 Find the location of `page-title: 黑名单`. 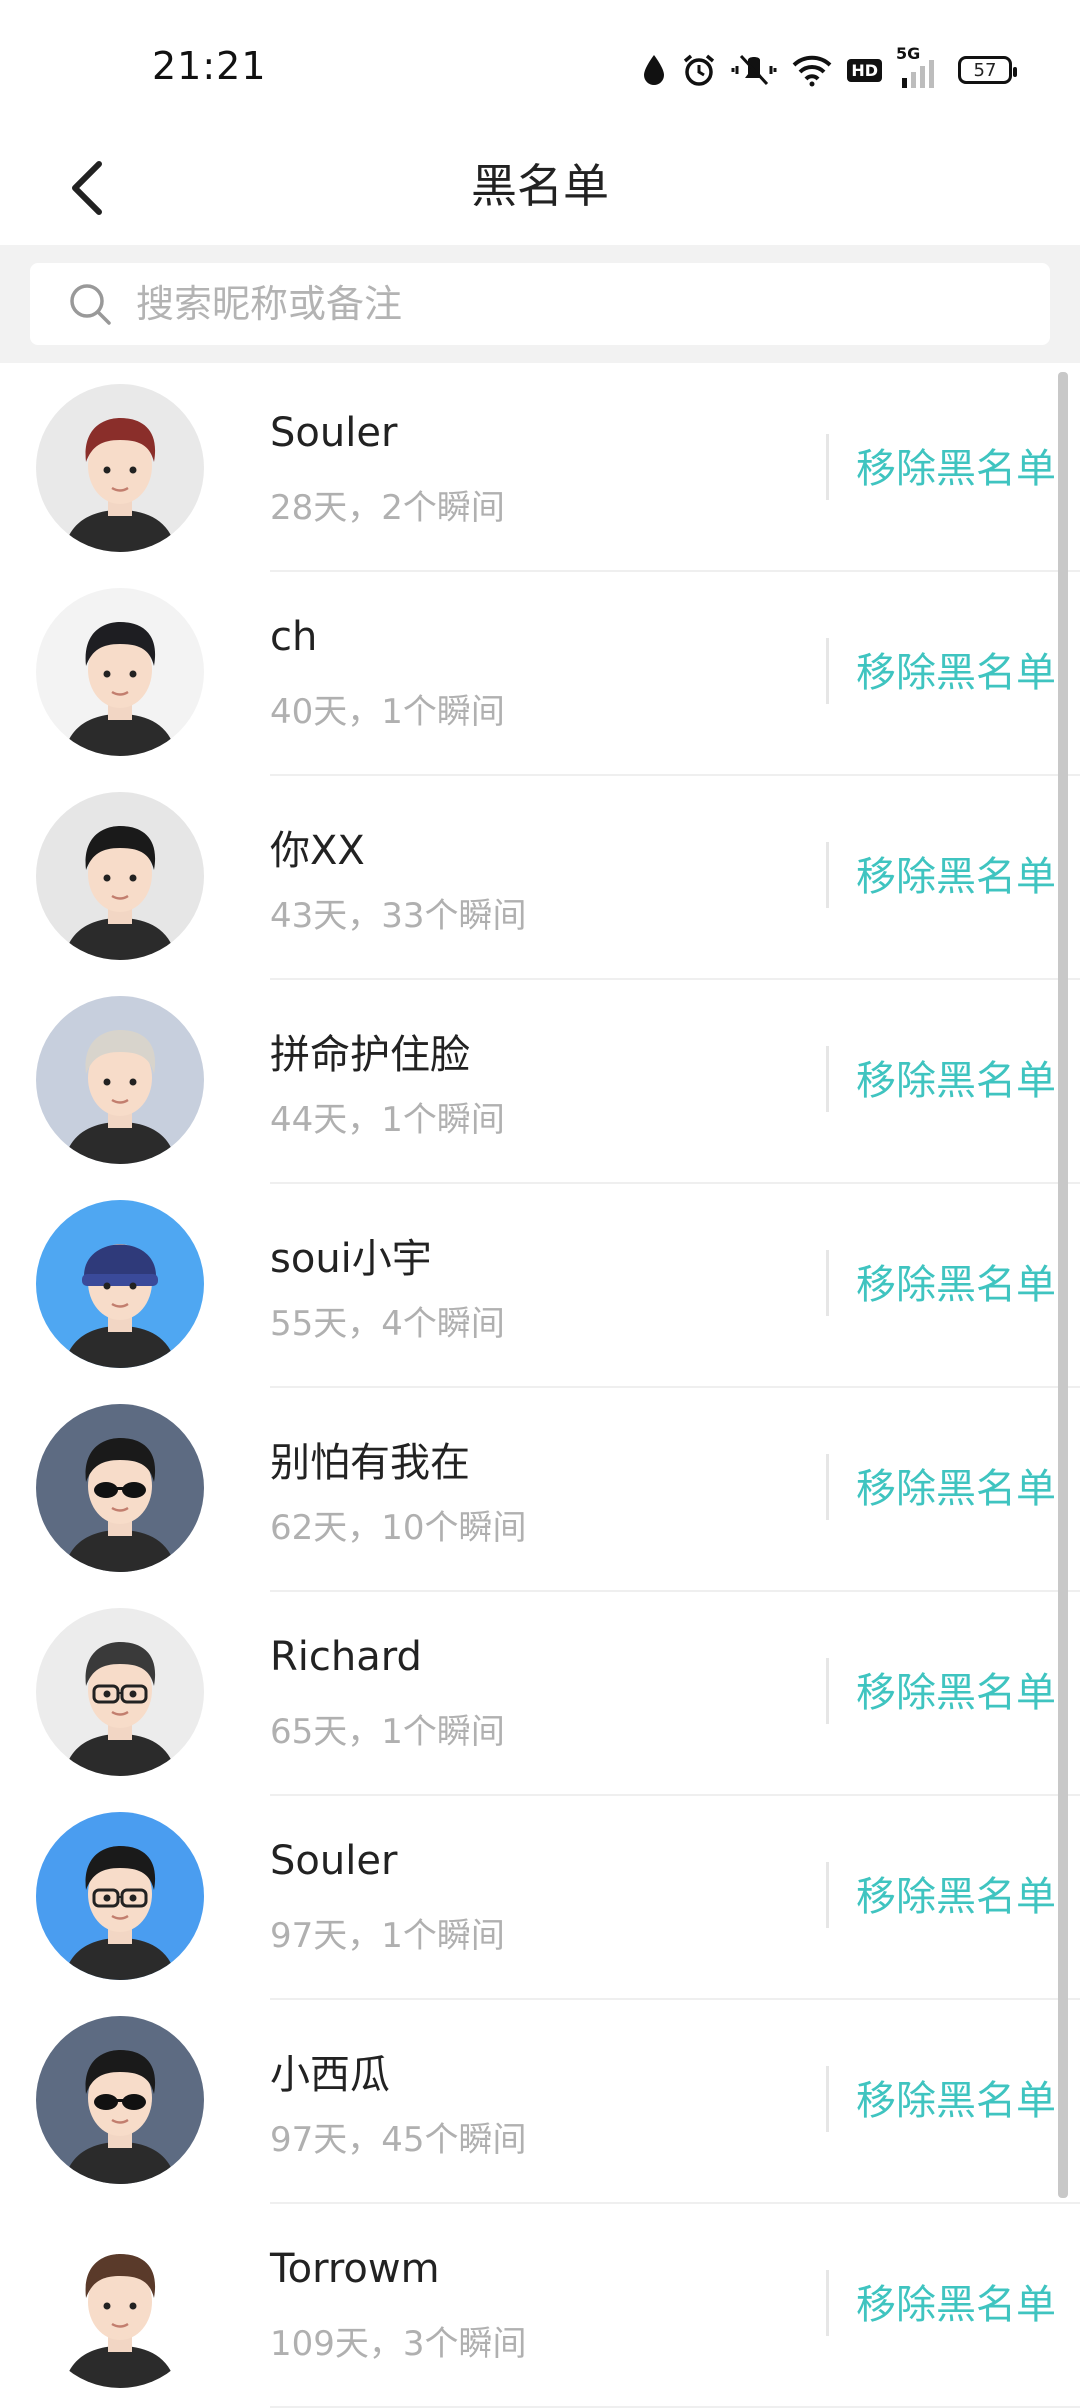

page-title: 黑名单 is located at coordinates (540, 186).